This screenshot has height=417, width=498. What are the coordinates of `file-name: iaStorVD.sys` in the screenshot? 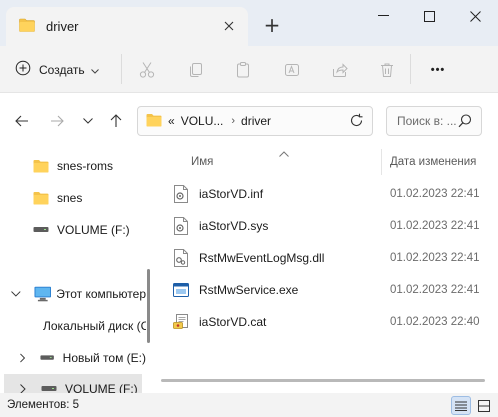 It's located at (234, 226).